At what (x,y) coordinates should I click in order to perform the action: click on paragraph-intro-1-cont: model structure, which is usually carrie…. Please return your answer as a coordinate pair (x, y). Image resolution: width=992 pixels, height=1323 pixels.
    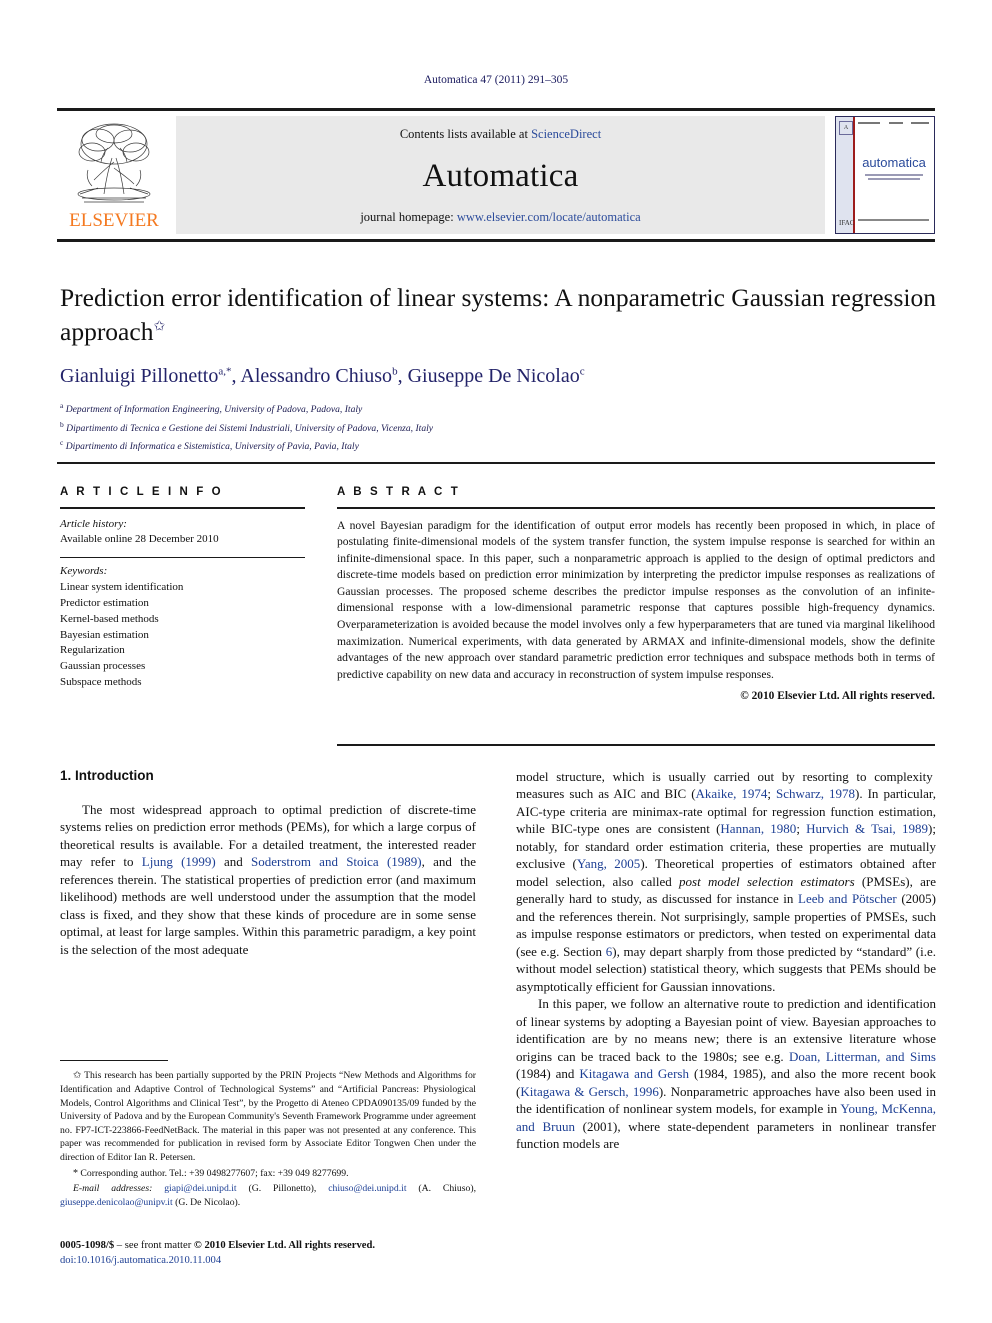
    Looking at the image, I should click on (726, 881).